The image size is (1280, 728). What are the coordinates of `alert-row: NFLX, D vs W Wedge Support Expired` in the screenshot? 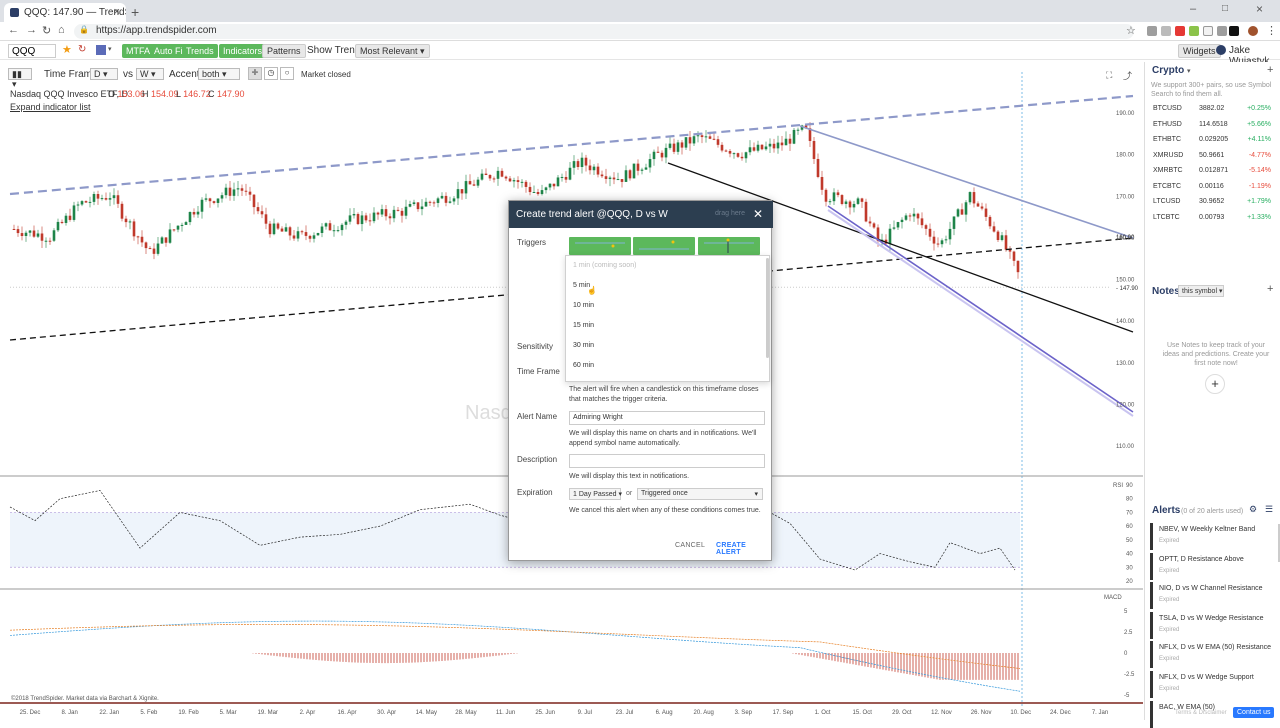 It's located at (1212, 684).